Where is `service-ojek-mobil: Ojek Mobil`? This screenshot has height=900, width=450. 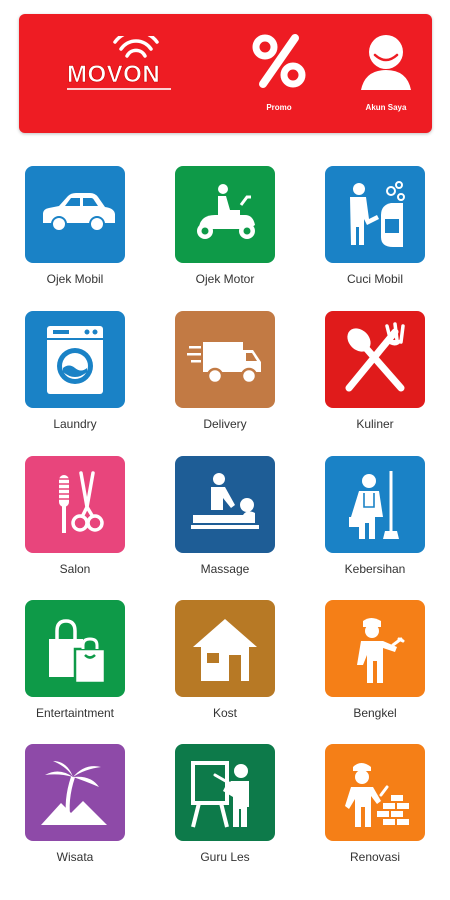 service-ojek-mobil: Ojek Mobil is located at coordinates (75, 226).